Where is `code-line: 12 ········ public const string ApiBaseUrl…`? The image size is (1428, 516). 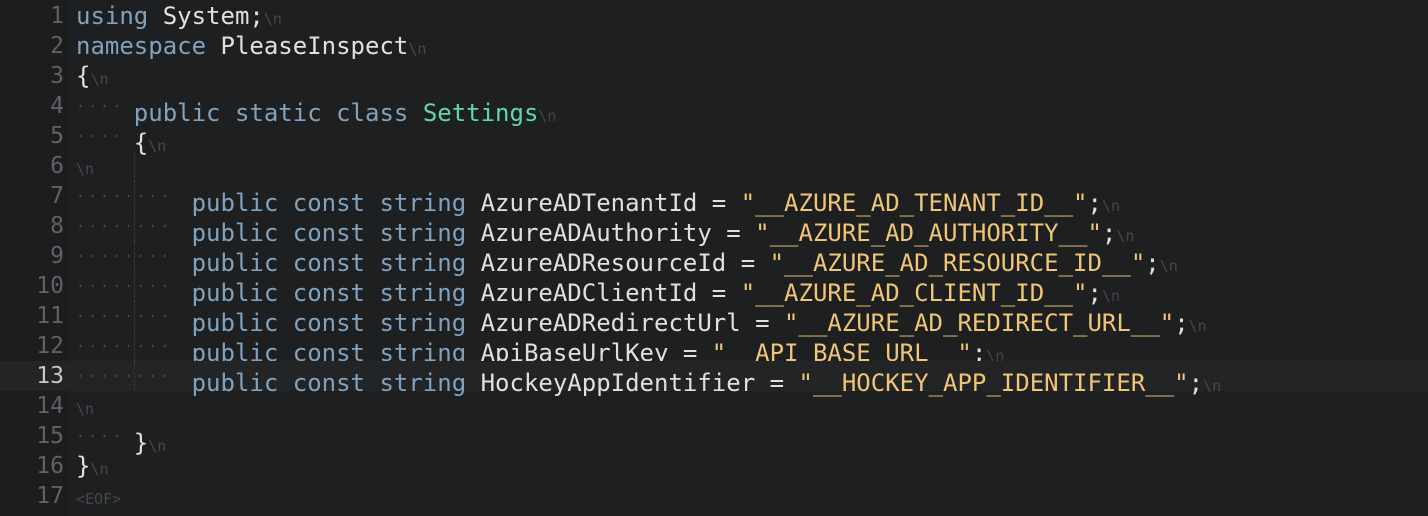
code-line: 12 ········ public const string ApiBaseUrl… is located at coordinates (714, 349).